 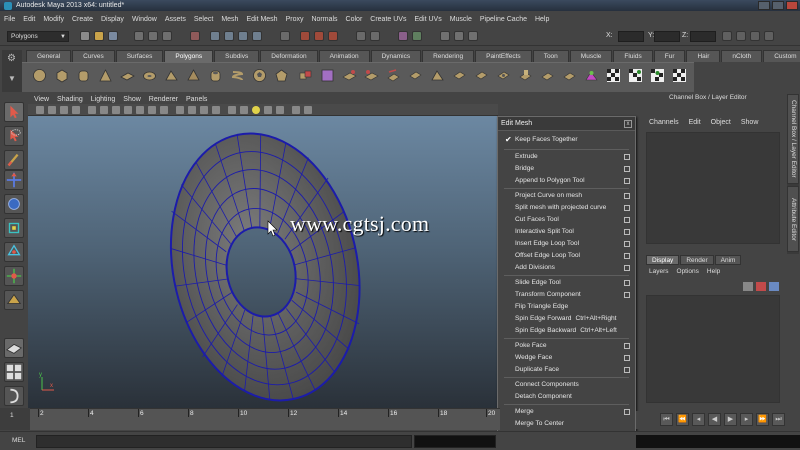 I want to click on cube-icon, so click(x=61, y=75).